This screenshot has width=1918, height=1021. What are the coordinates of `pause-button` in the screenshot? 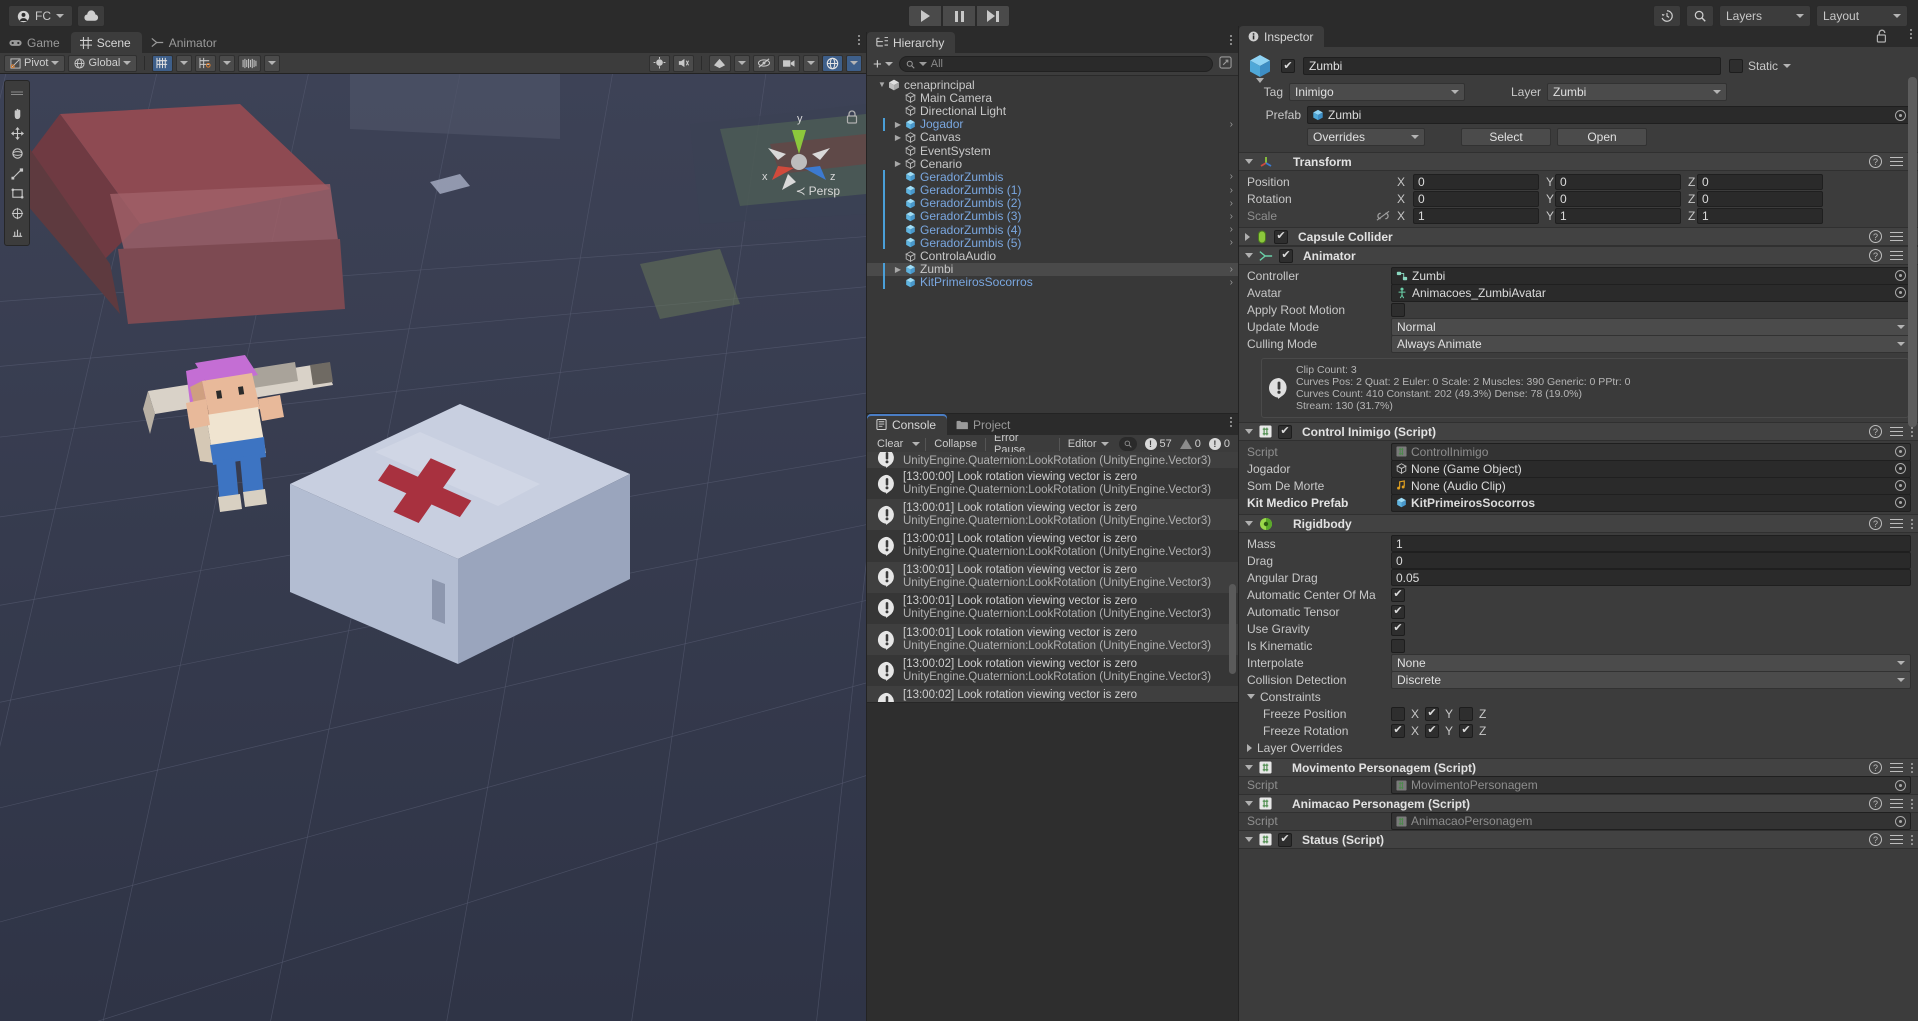 It's located at (959, 16).